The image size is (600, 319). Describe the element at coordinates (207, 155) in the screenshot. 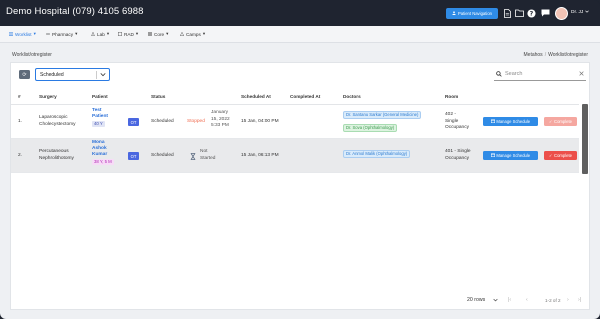

I see `sub-status-text: Not Started` at that location.